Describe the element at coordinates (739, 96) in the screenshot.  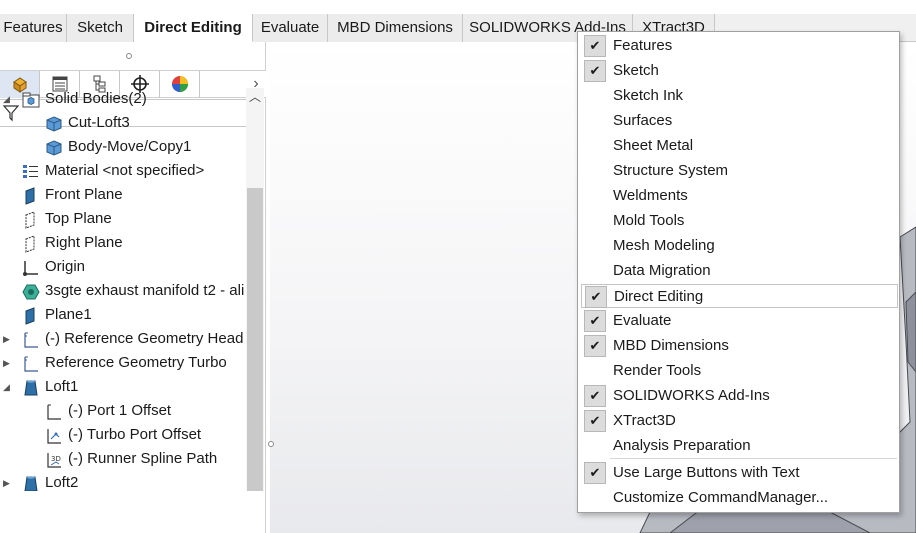
I see `menu-item-sketch-ink: Sketch Ink` at that location.